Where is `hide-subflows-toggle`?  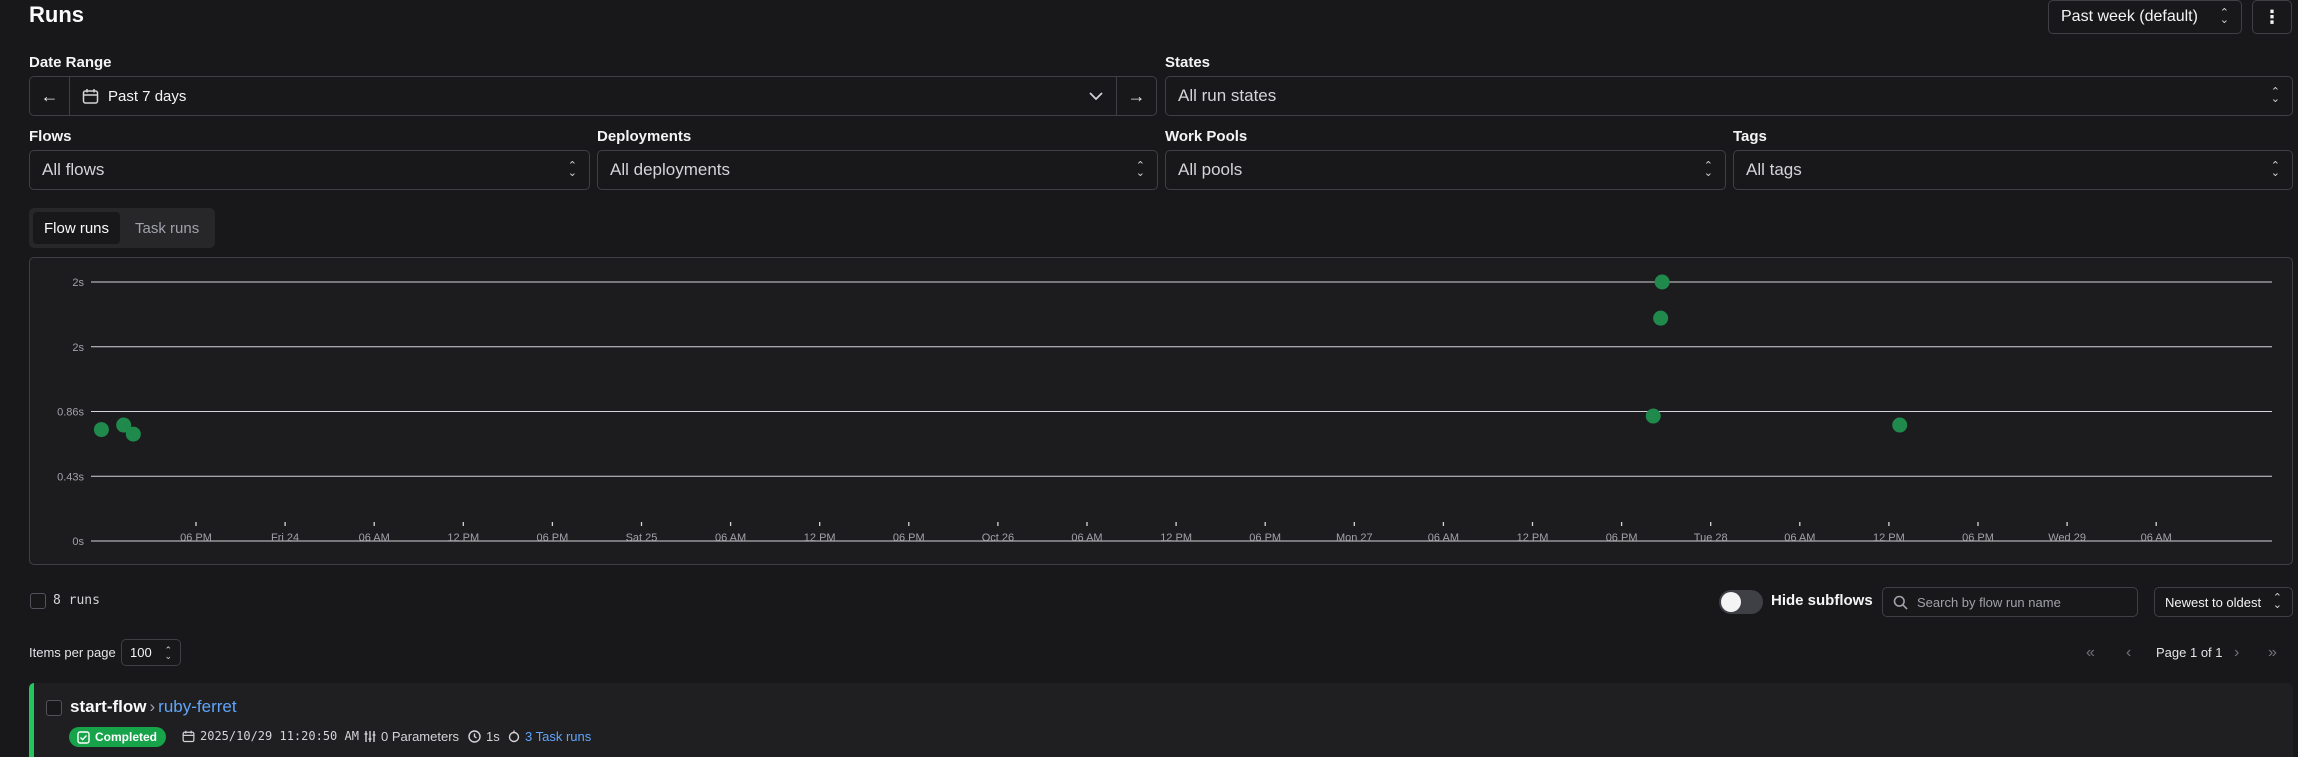
hide-subflows-toggle is located at coordinates (1741, 602).